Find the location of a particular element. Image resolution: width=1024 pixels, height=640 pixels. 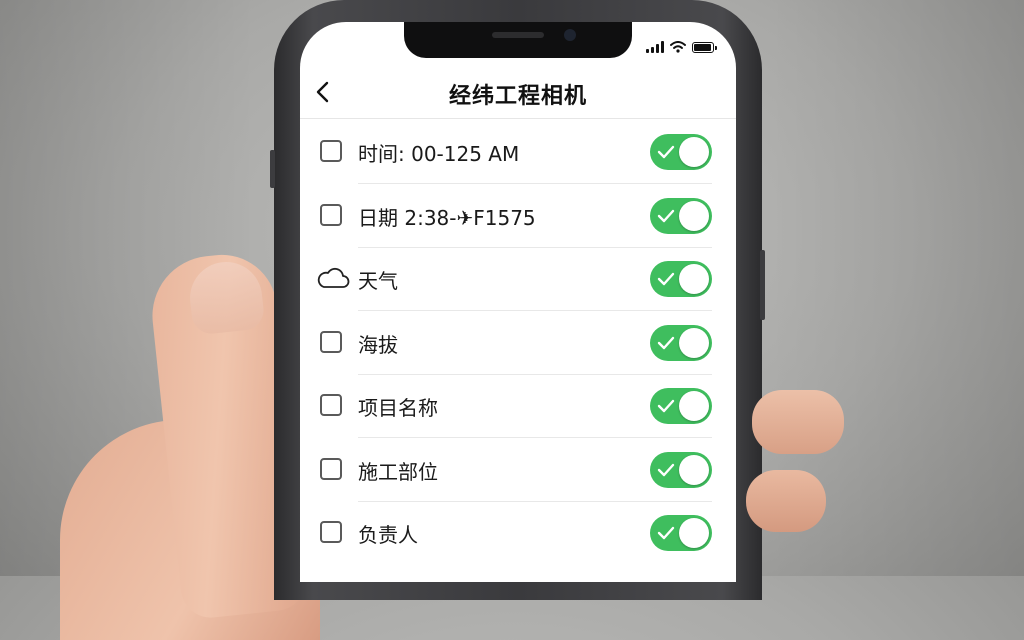

front-camera is located at coordinates (570, 35).